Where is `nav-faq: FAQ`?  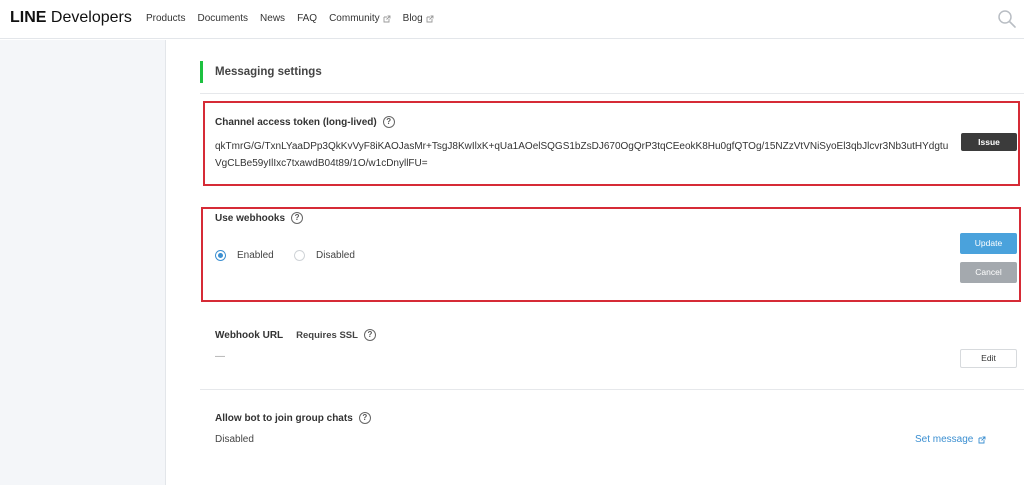
nav-faq: FAQ is located at coordinates (307, 18).